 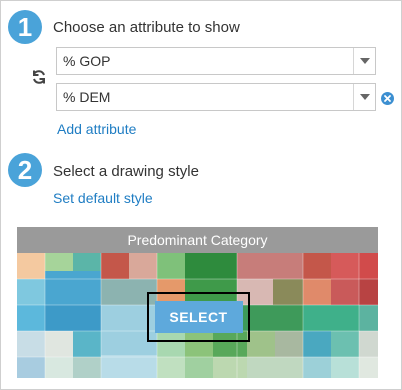 I want to click on attribute-select-2: % DEM, so click(x=216, y=97).